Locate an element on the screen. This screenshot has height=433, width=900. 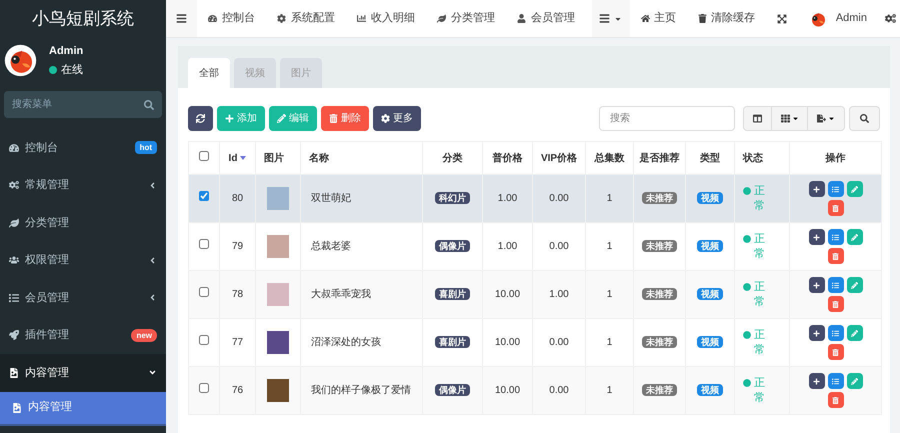
menu-label: 会员管理 is located at coordinates (47, 298).